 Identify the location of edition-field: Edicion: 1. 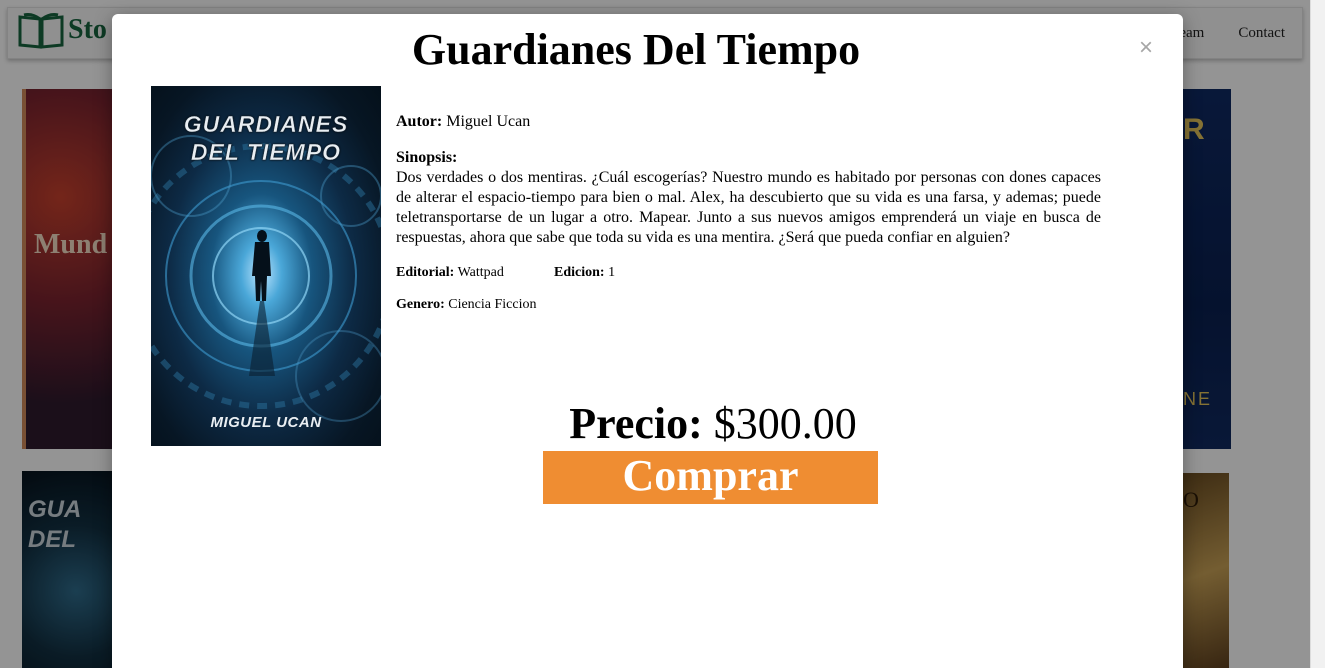
(584, 273).